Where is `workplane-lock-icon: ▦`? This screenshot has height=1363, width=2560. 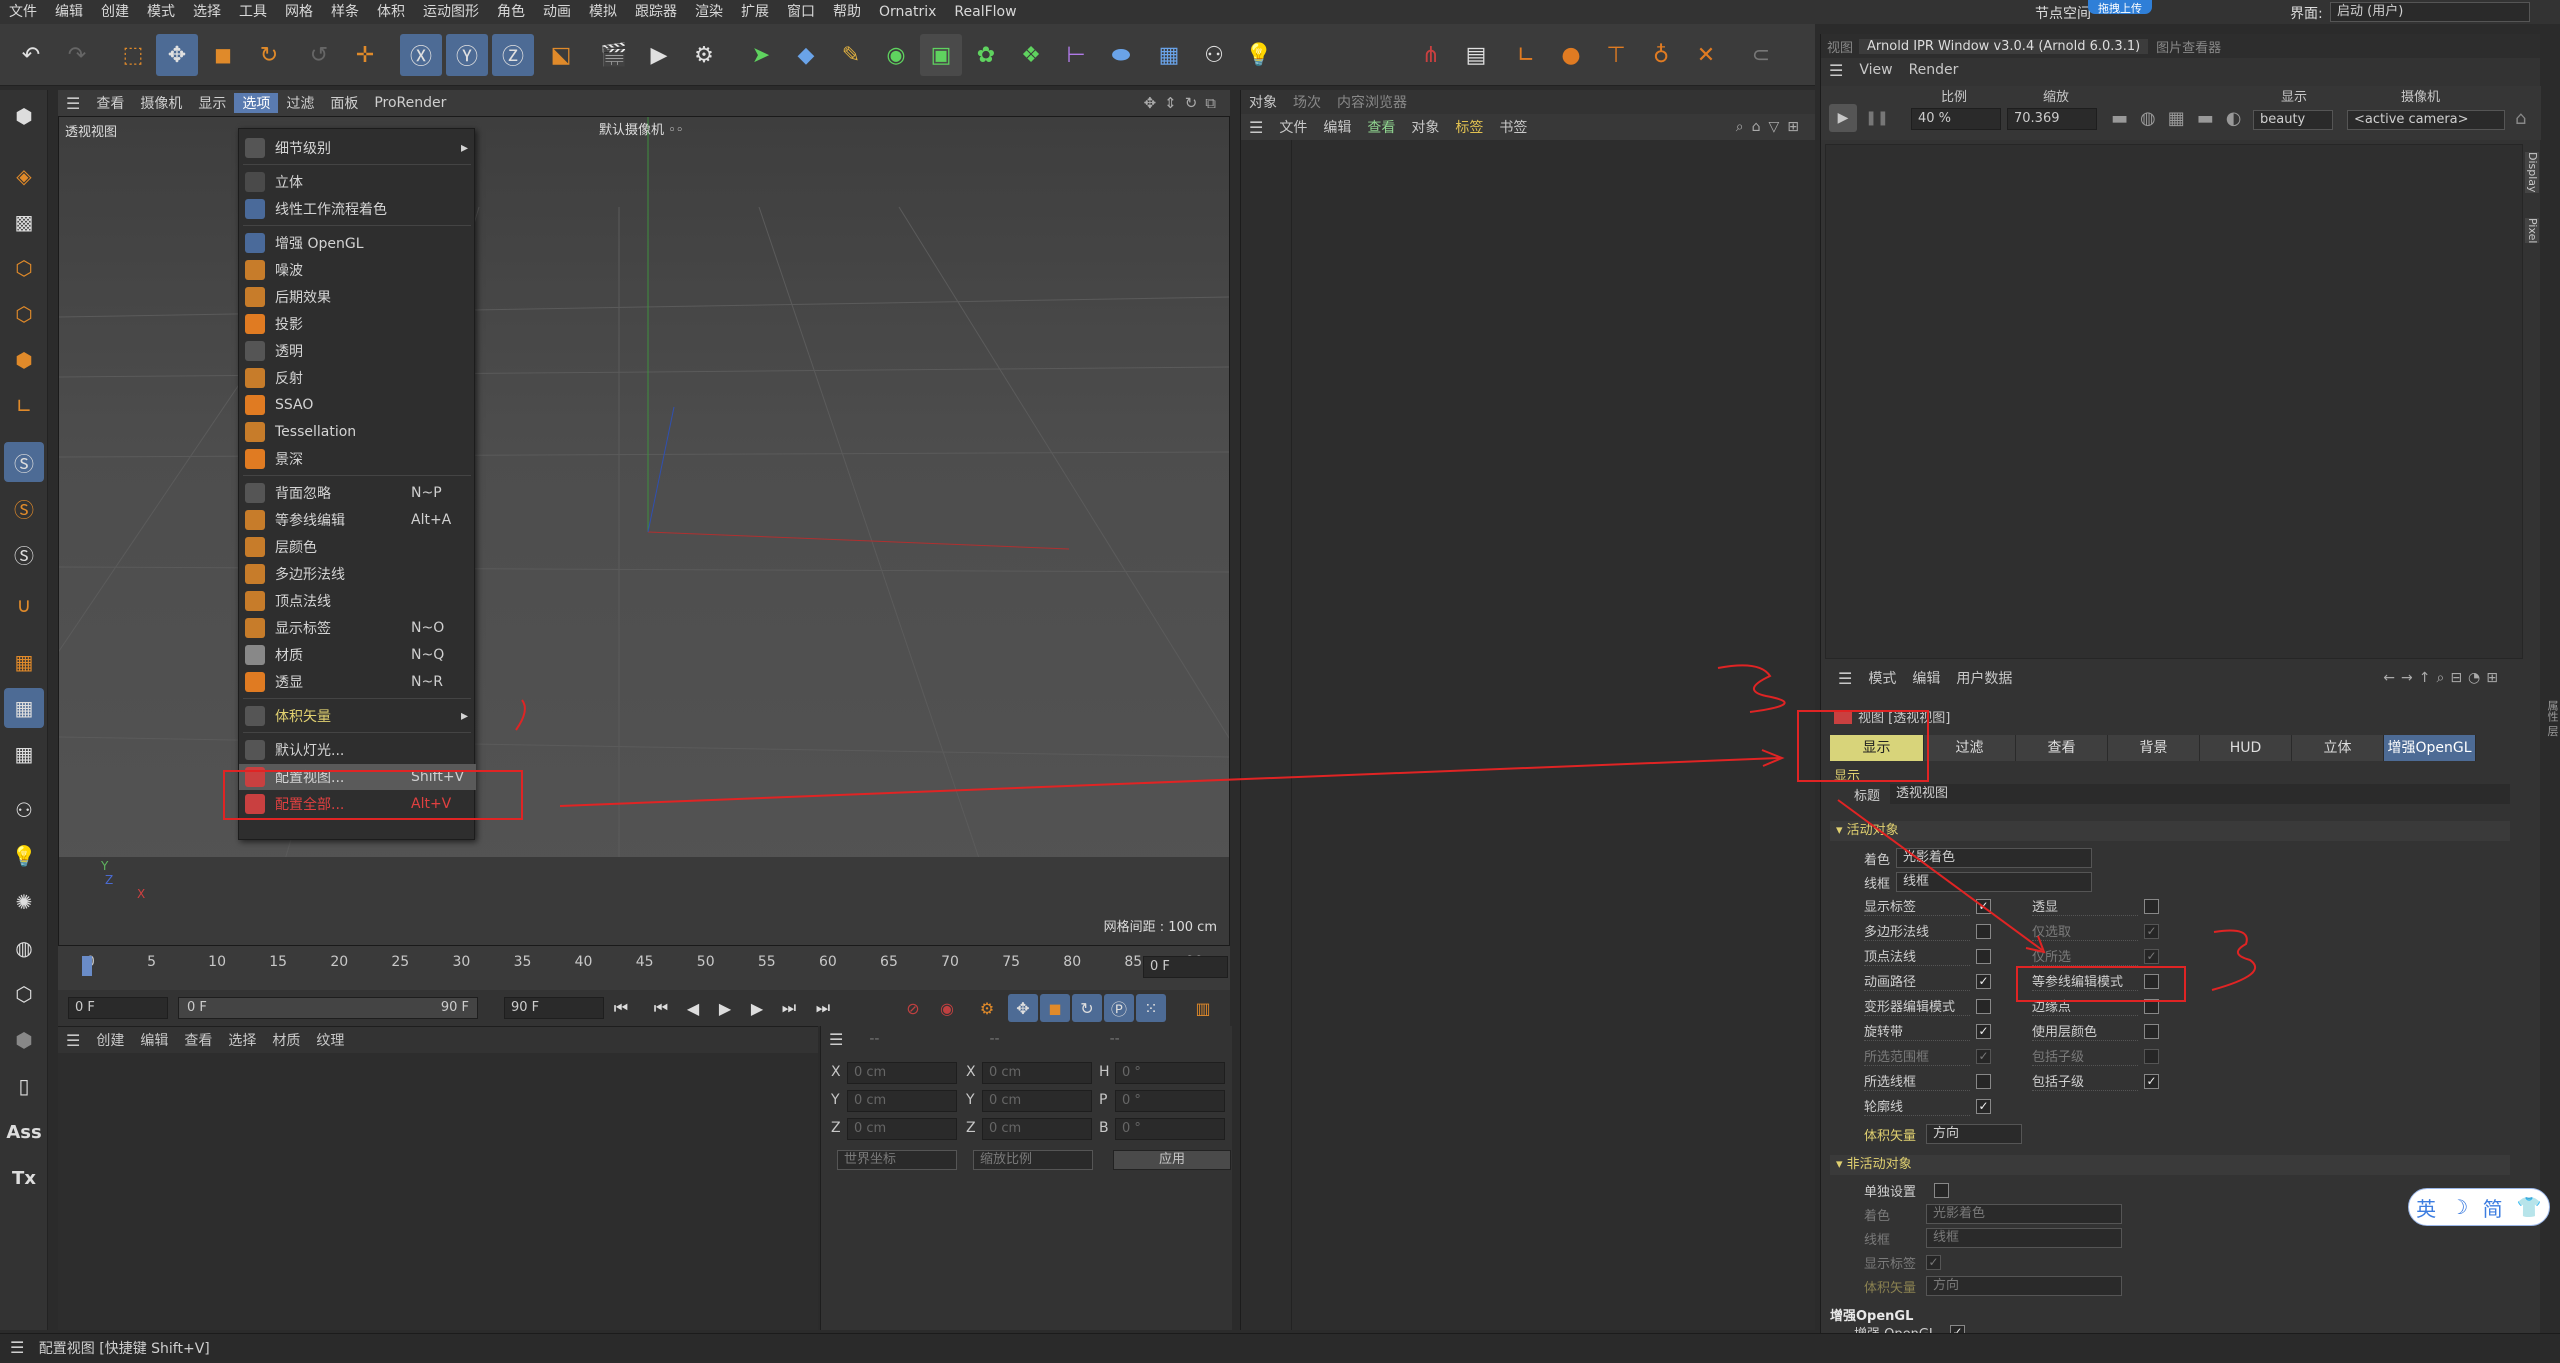 workplane-lock-icon: ▦ is located at coordinates (24, 708).